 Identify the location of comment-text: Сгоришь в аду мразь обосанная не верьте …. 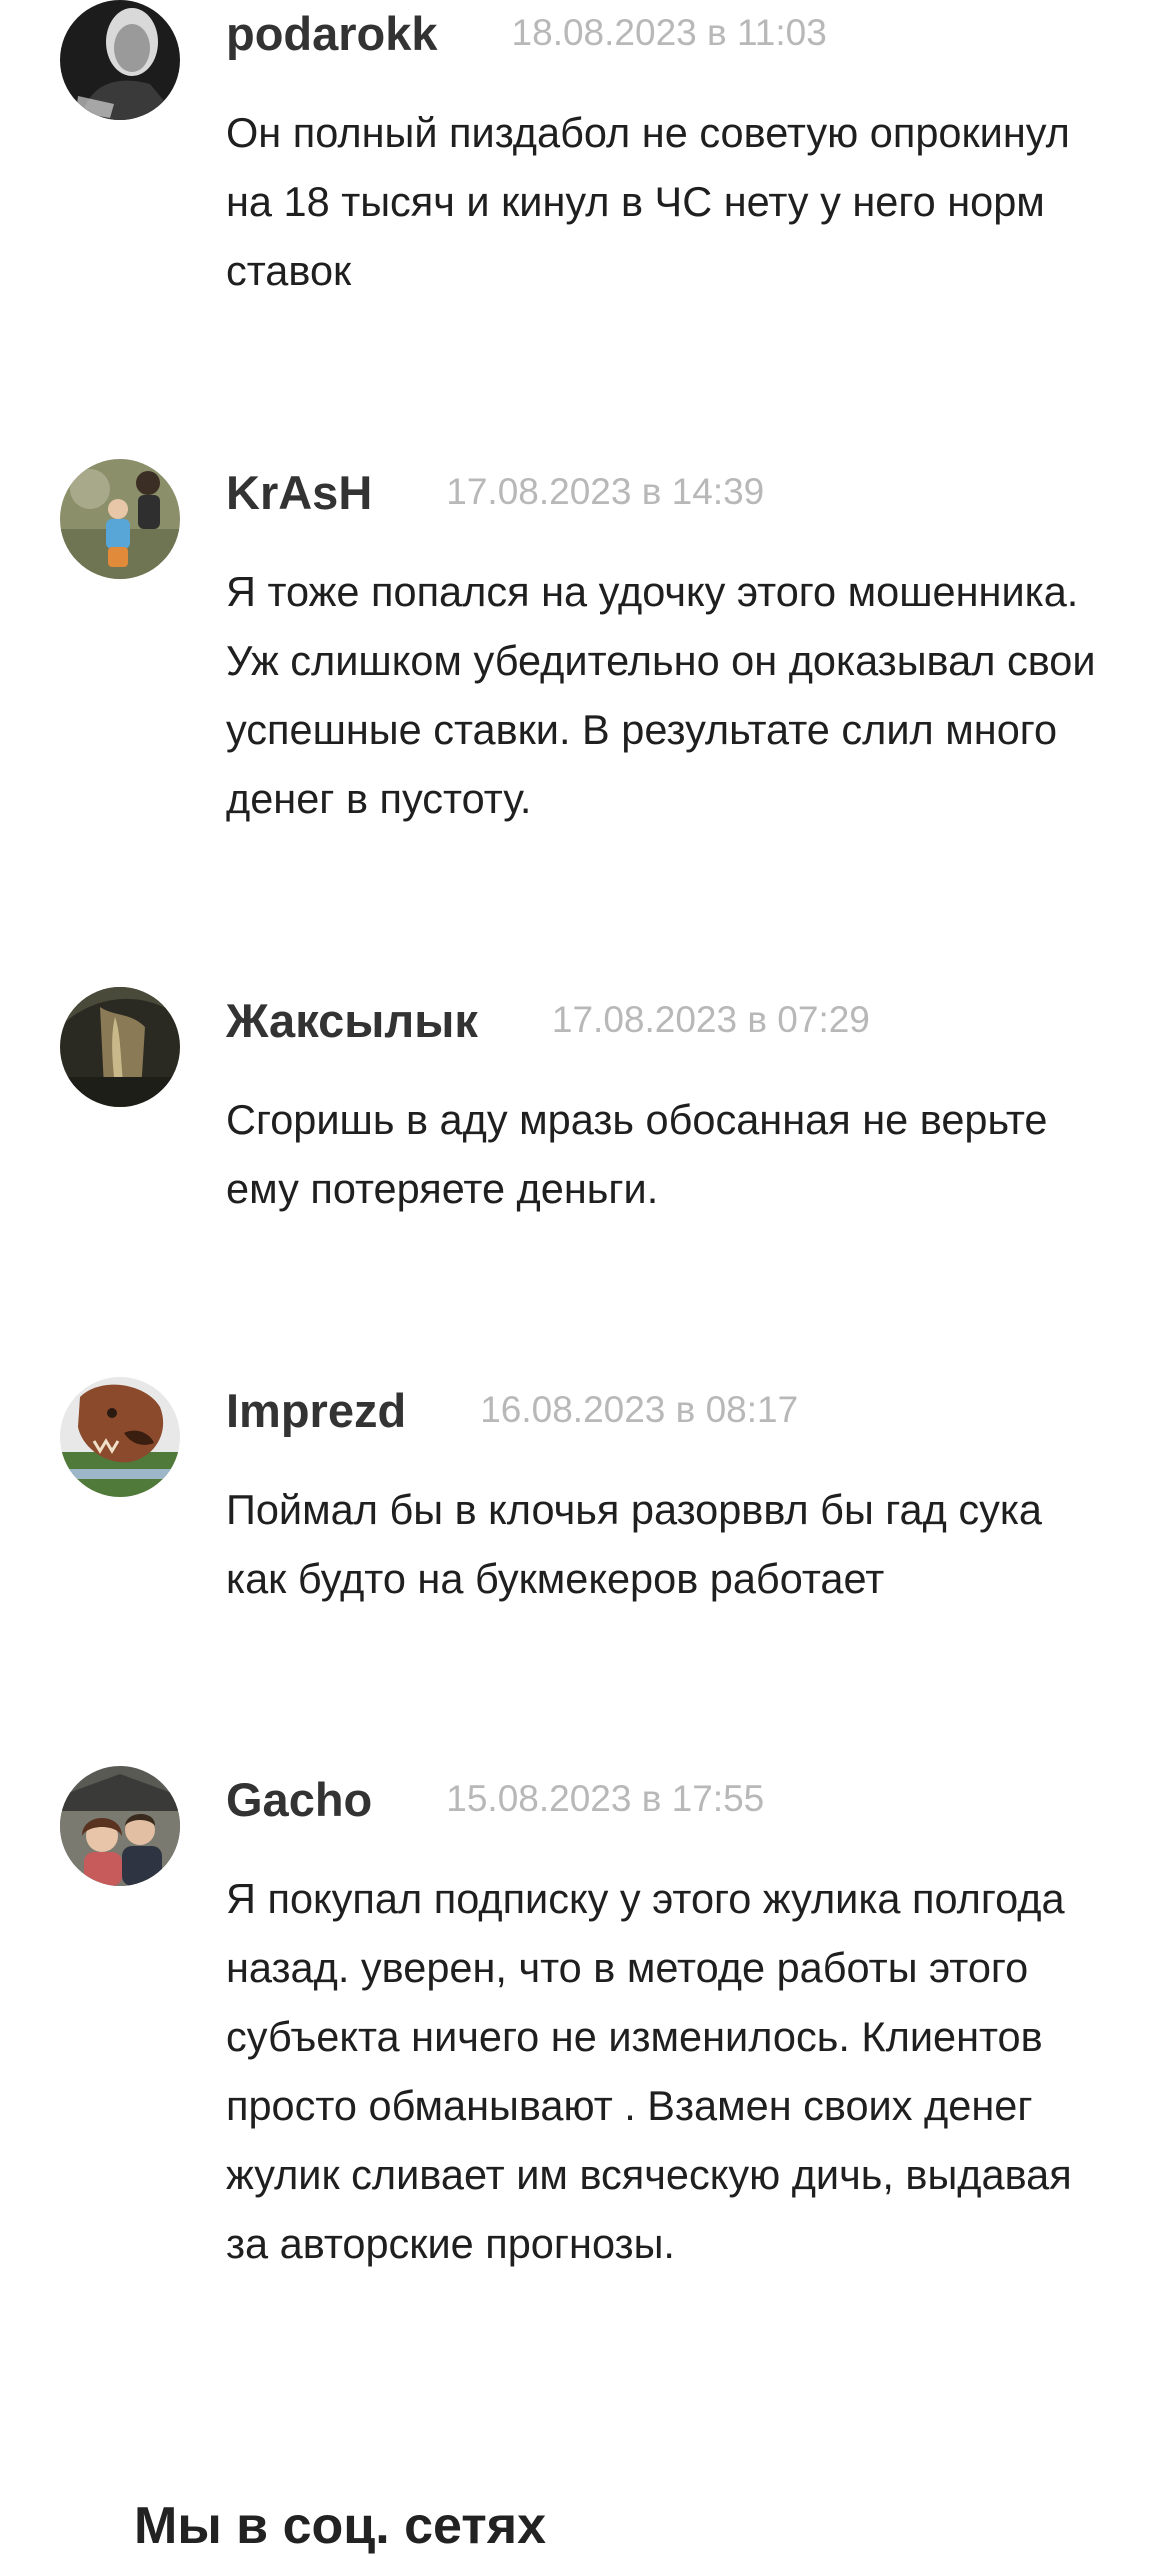
(637, 1154).